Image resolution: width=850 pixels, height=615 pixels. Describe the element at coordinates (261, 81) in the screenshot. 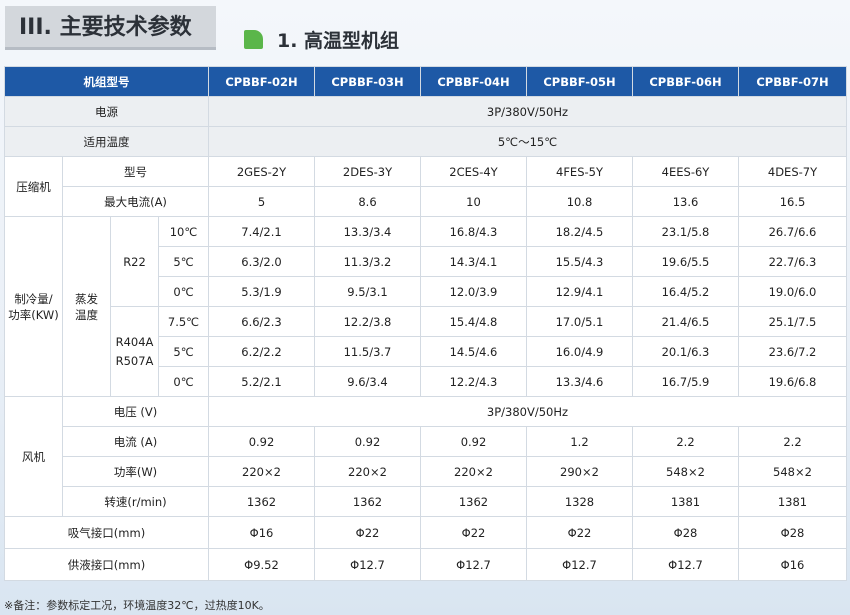

I see `model-header: CPBBF-02H` at that location.